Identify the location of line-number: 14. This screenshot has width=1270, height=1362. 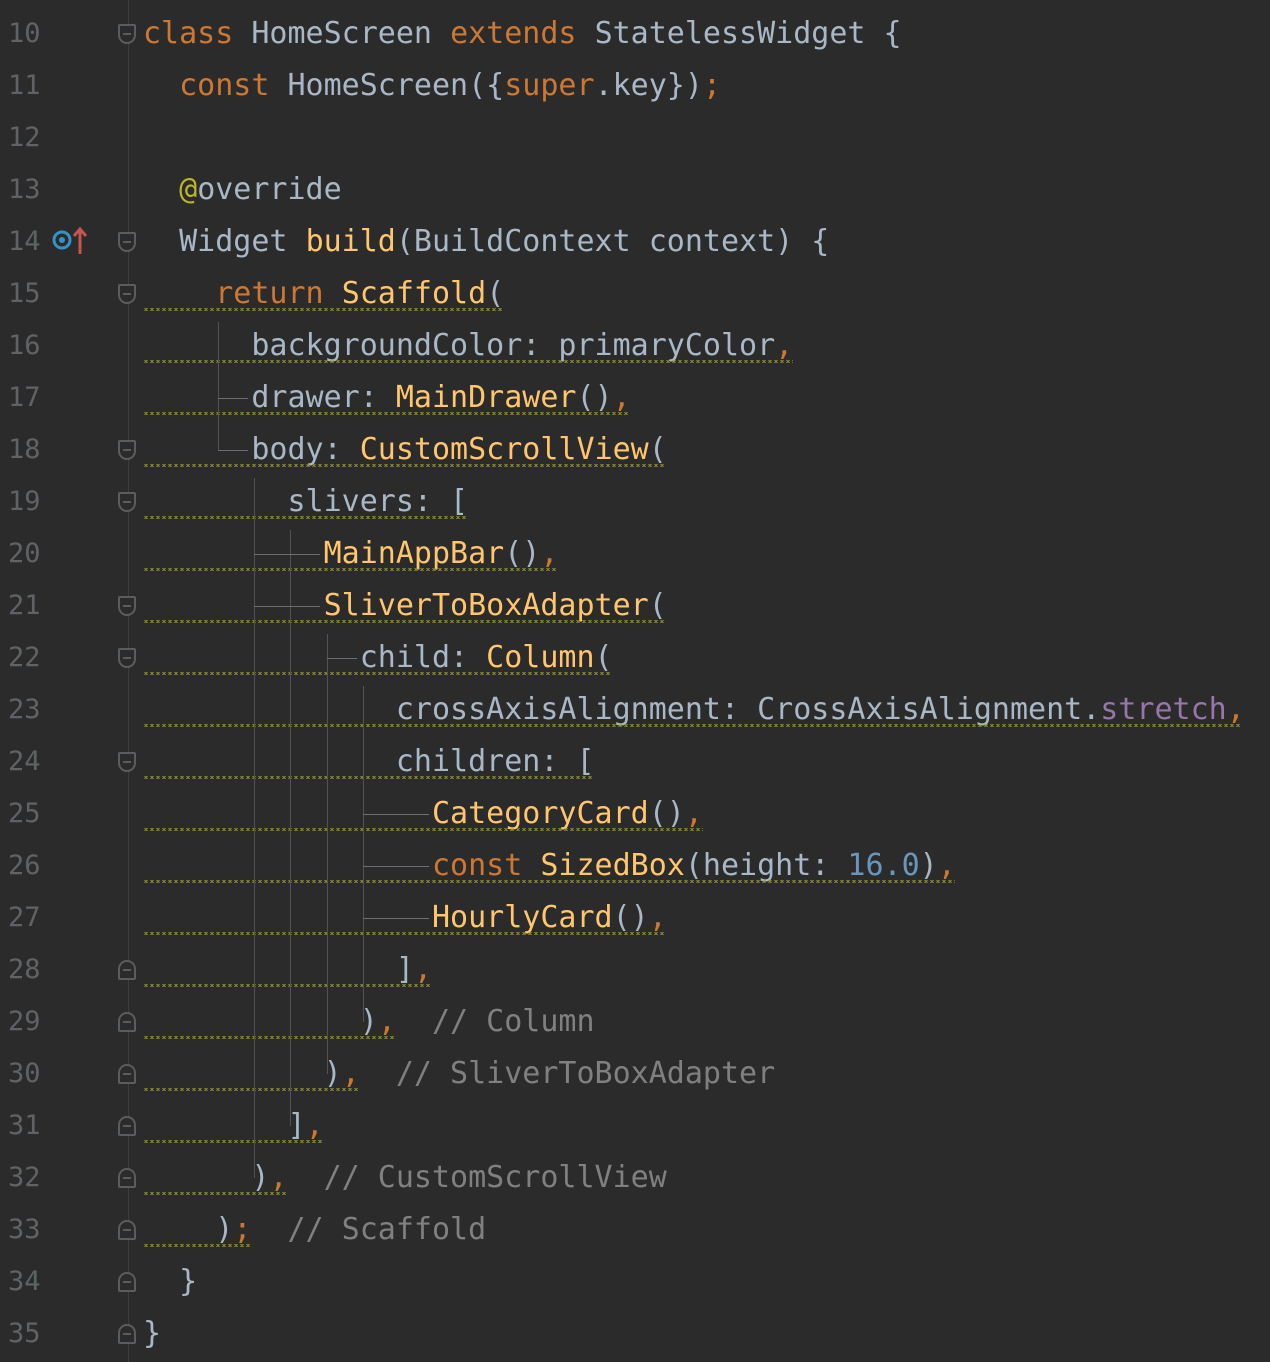
(24, 241).